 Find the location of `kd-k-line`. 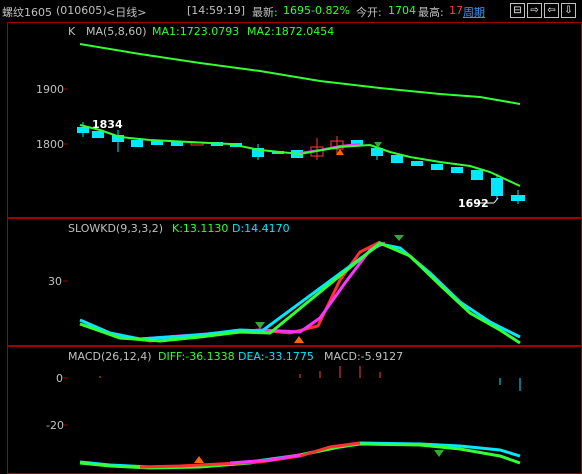

kd-k-line is located at coordinates (230, 291).